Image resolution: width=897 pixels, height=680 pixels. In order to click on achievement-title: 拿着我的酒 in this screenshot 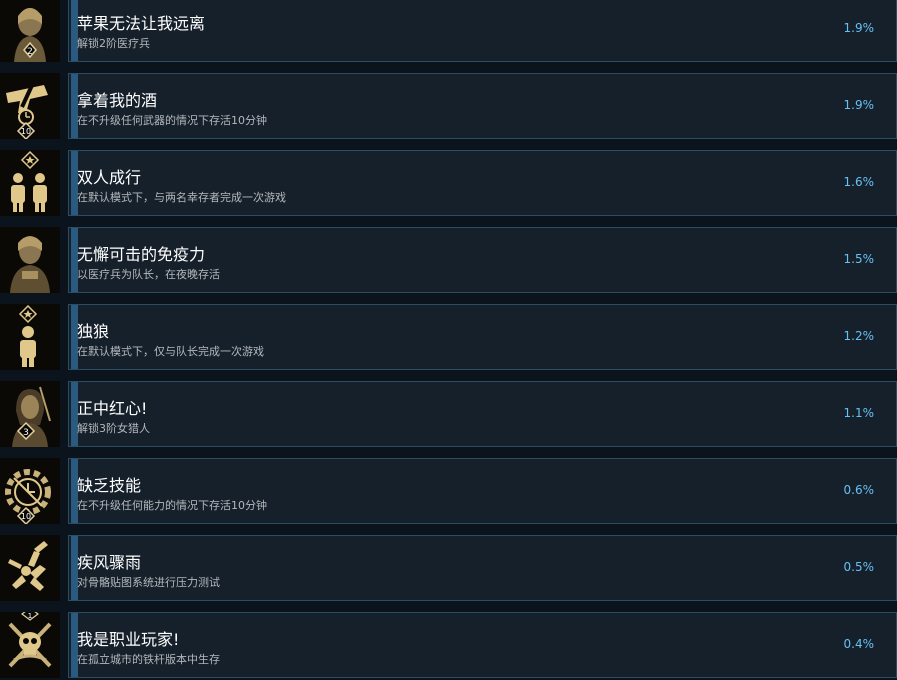, I will do `click(117, 100)`.